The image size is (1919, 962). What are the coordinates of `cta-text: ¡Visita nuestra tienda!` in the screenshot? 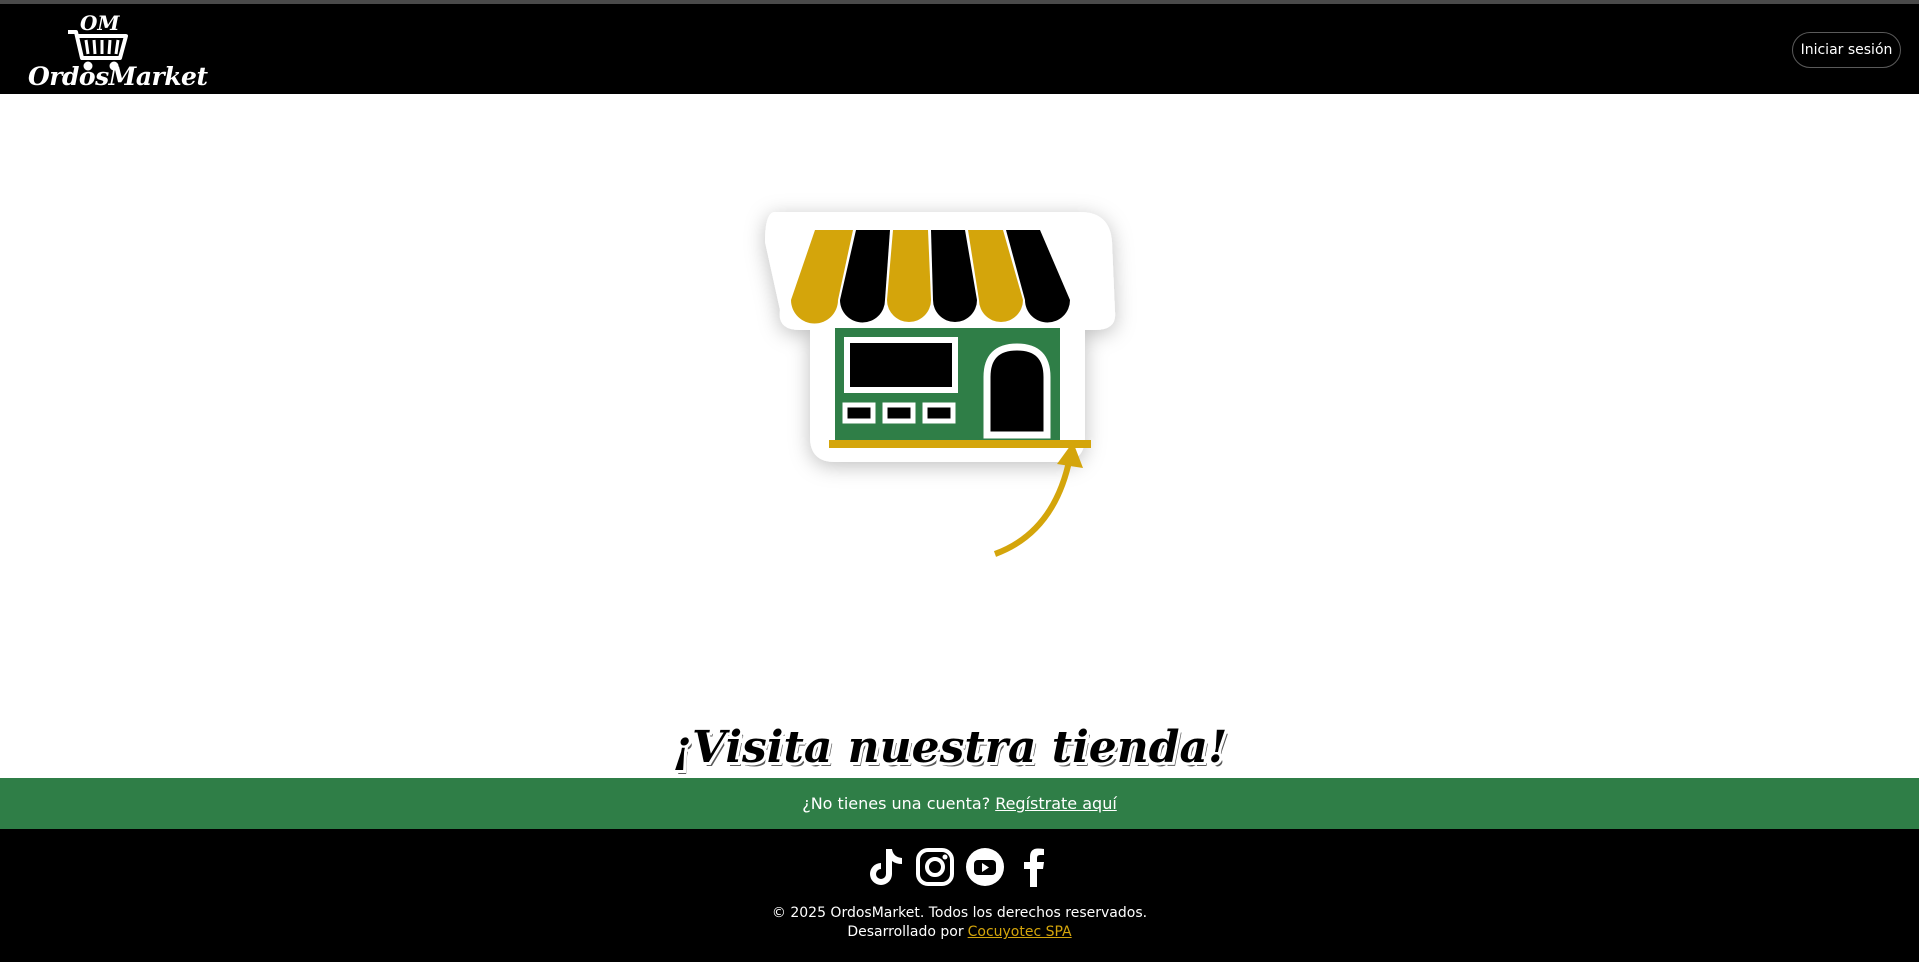 It's located at (950, 747).